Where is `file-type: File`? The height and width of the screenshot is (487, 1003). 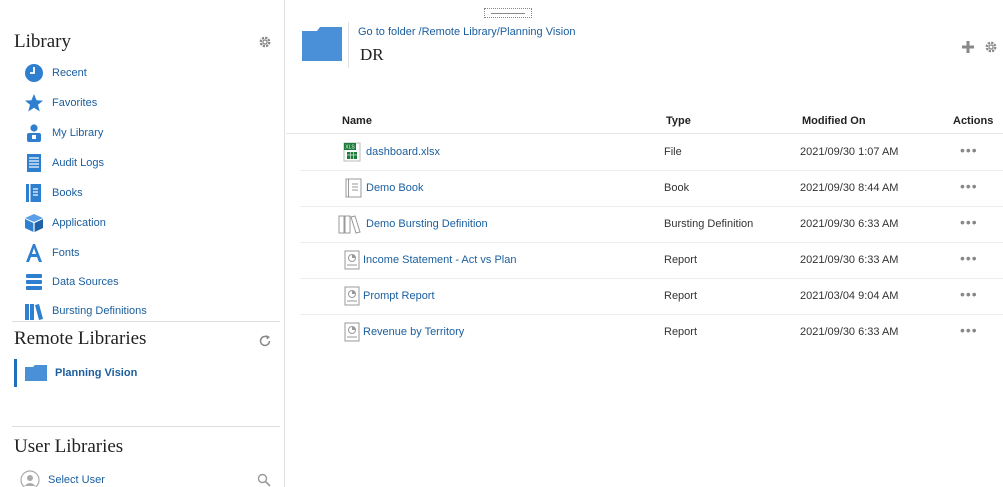 file-type: File is located at coordinates (673, 152).